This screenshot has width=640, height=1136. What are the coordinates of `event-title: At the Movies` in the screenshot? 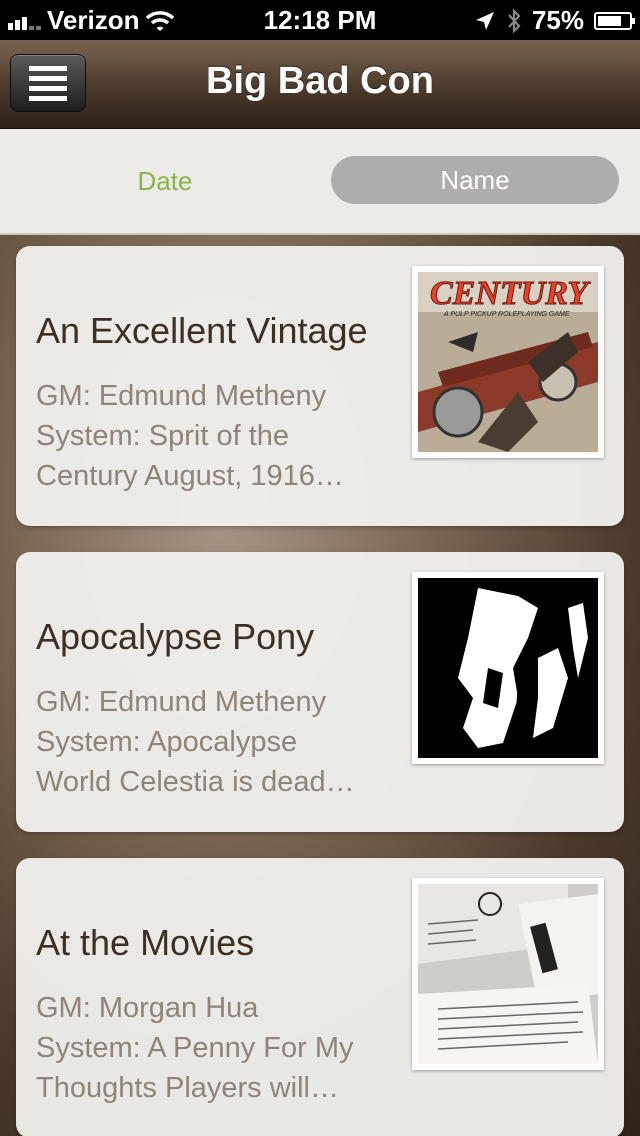 It's located at (145, 942).